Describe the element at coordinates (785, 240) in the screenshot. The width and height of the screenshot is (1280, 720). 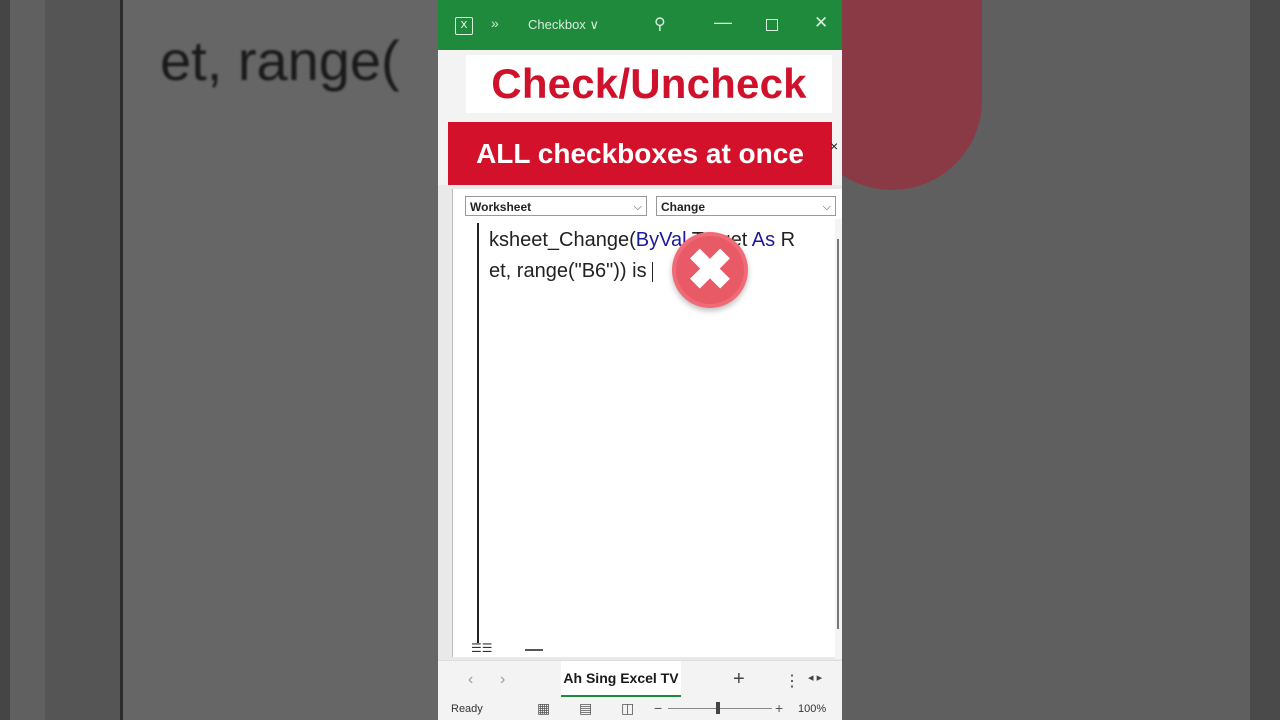
I see `code-token: R` at that location.